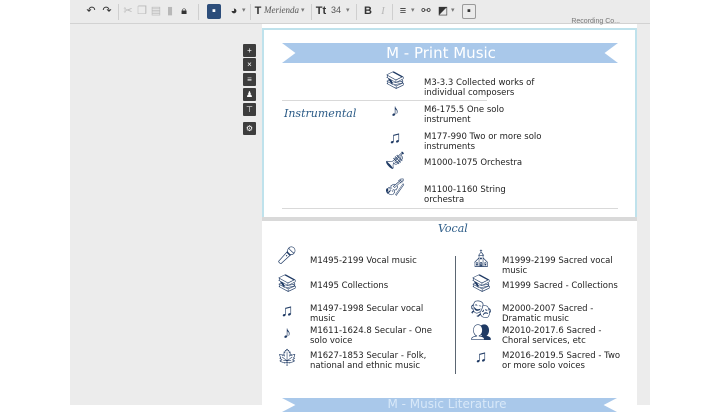  Describe the element at coordinates (170, 11) in the screenshot. I see `trash-icon: ▮` at that location.